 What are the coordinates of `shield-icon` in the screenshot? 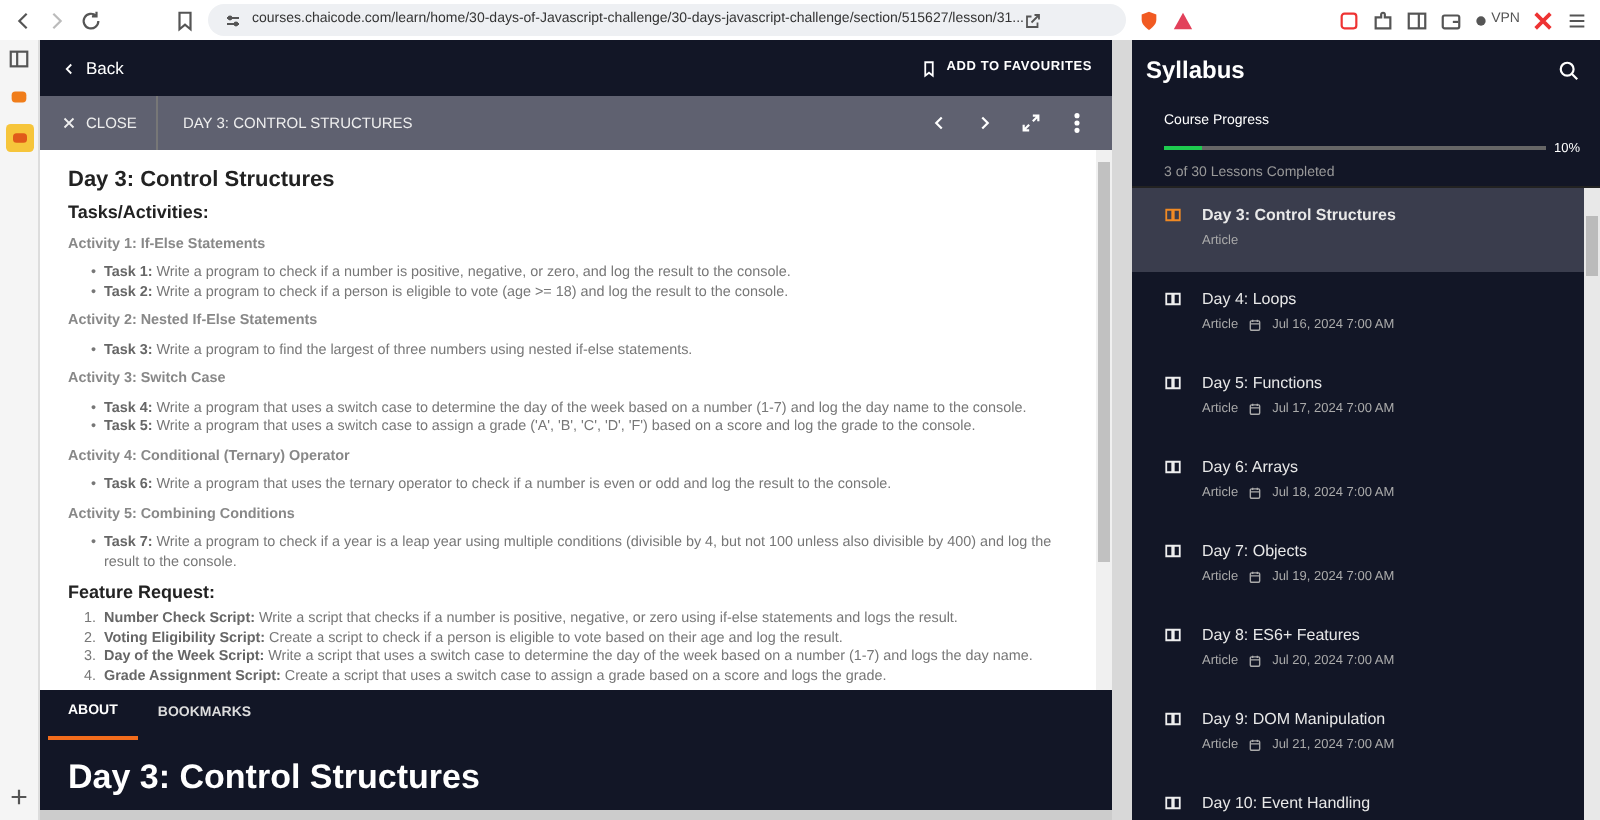 It's located at (1148, 20).